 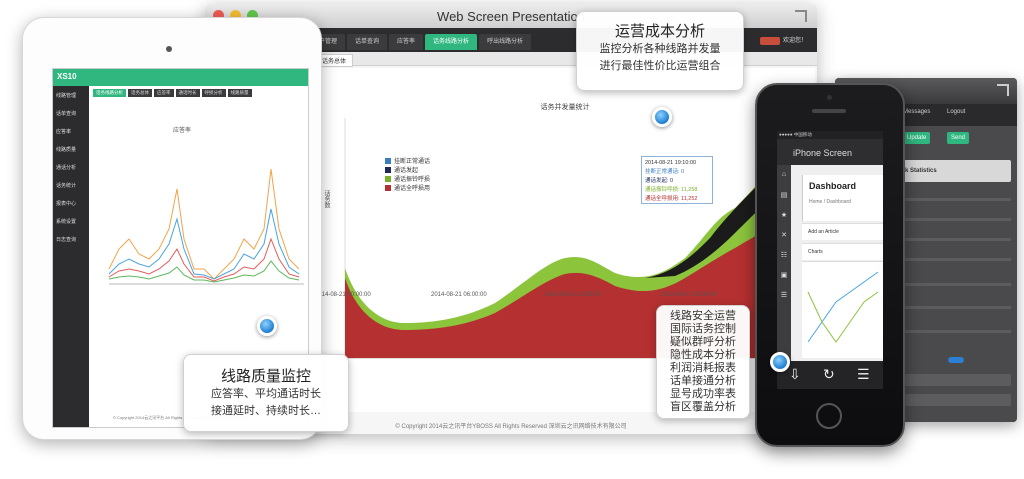 What do you see at coordinates (206, 226) in the screenshot?
I see `ipad-line-chart` at bounding box center [206, 226].